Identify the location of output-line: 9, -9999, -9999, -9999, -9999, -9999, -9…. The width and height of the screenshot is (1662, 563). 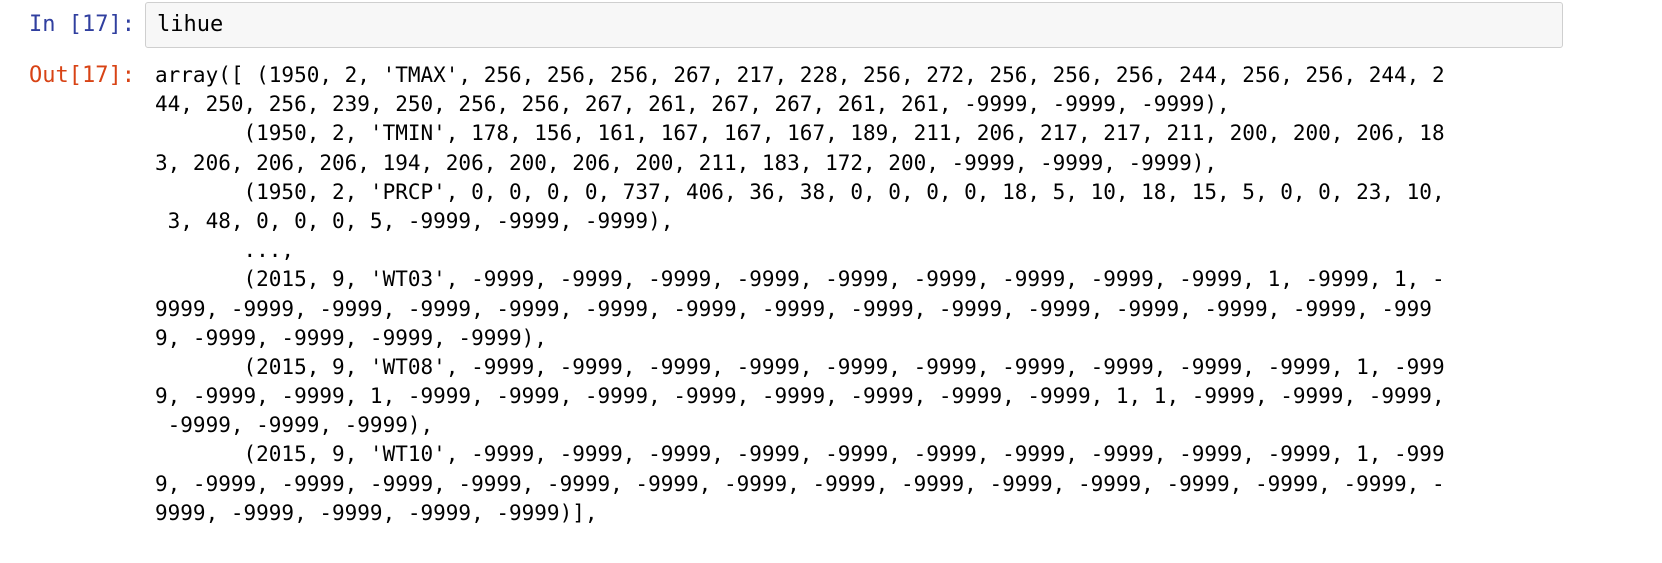
(800, 483).